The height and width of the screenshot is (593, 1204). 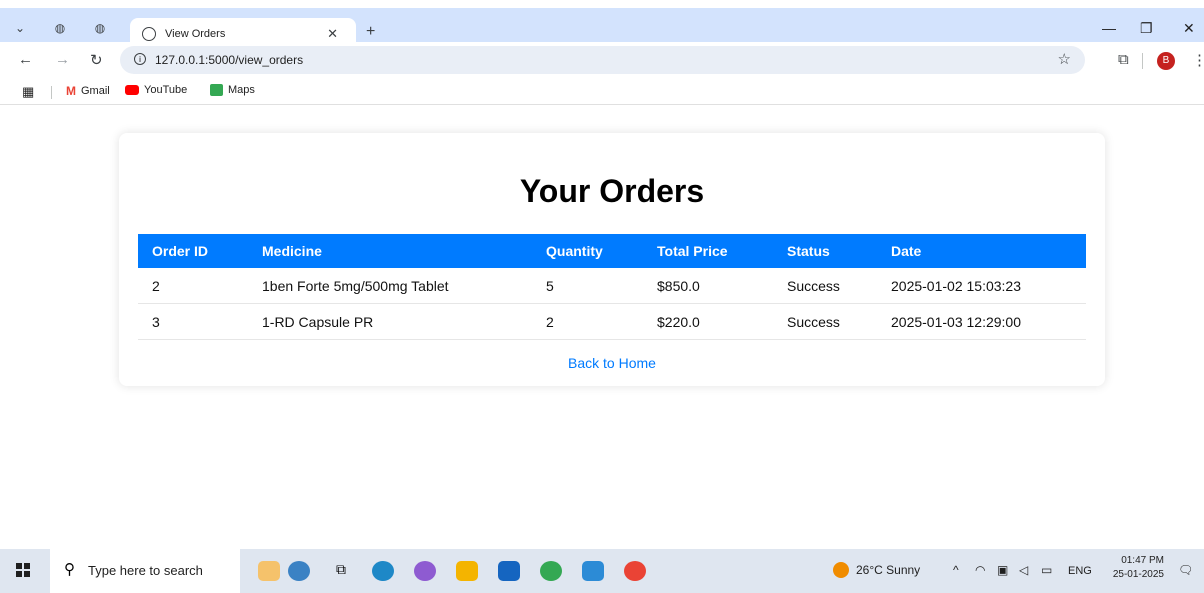 I want to click on address-bar: i 127.0.0.1:5000/view_orders ☆, so click(x=602, y=60).